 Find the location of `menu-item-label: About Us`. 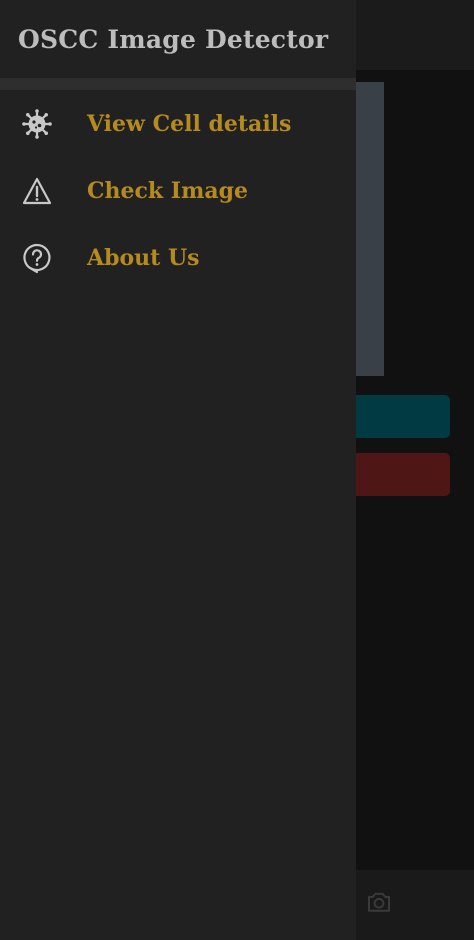

menu-item-label: About Us is located at coordinates (143, 257).